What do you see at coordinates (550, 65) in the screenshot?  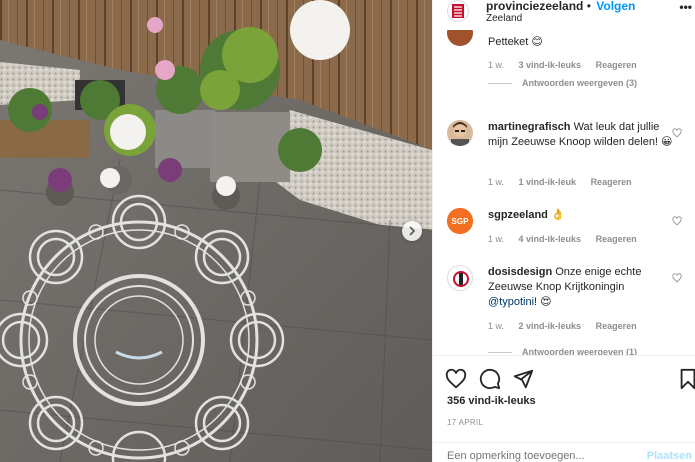 I see `comment-likes: 3 vind-ik-leuks` at bounding box center [550, 65].